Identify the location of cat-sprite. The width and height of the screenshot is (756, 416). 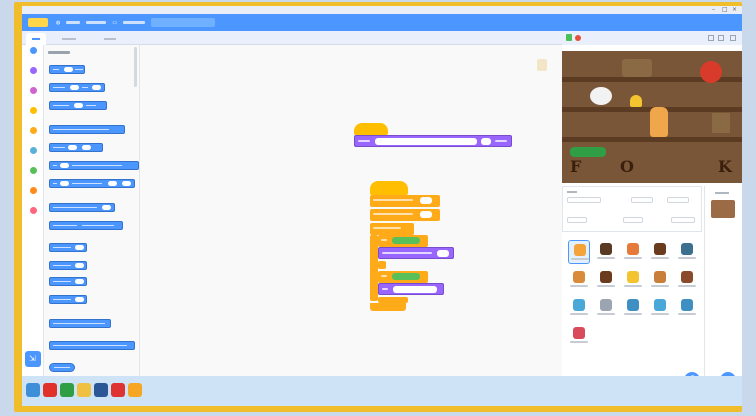
(659, 122).